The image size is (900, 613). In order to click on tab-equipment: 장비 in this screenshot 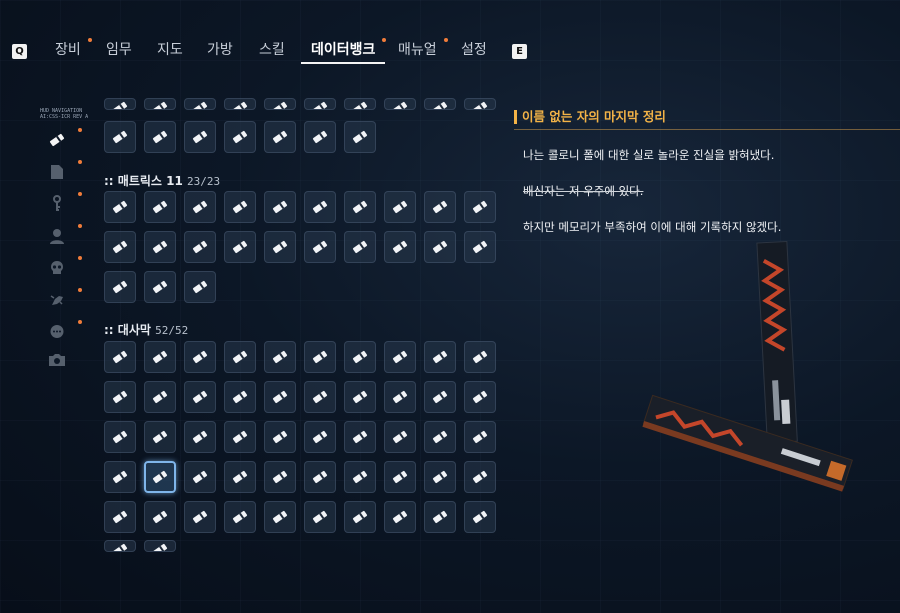, I will do `click(68, 52)`.